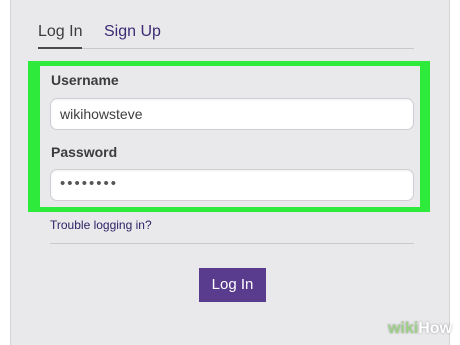 This screenshot has height=345, width=460. I want to click on trouble-logging-in-link: Trouble logging in?, so click(101, 225).